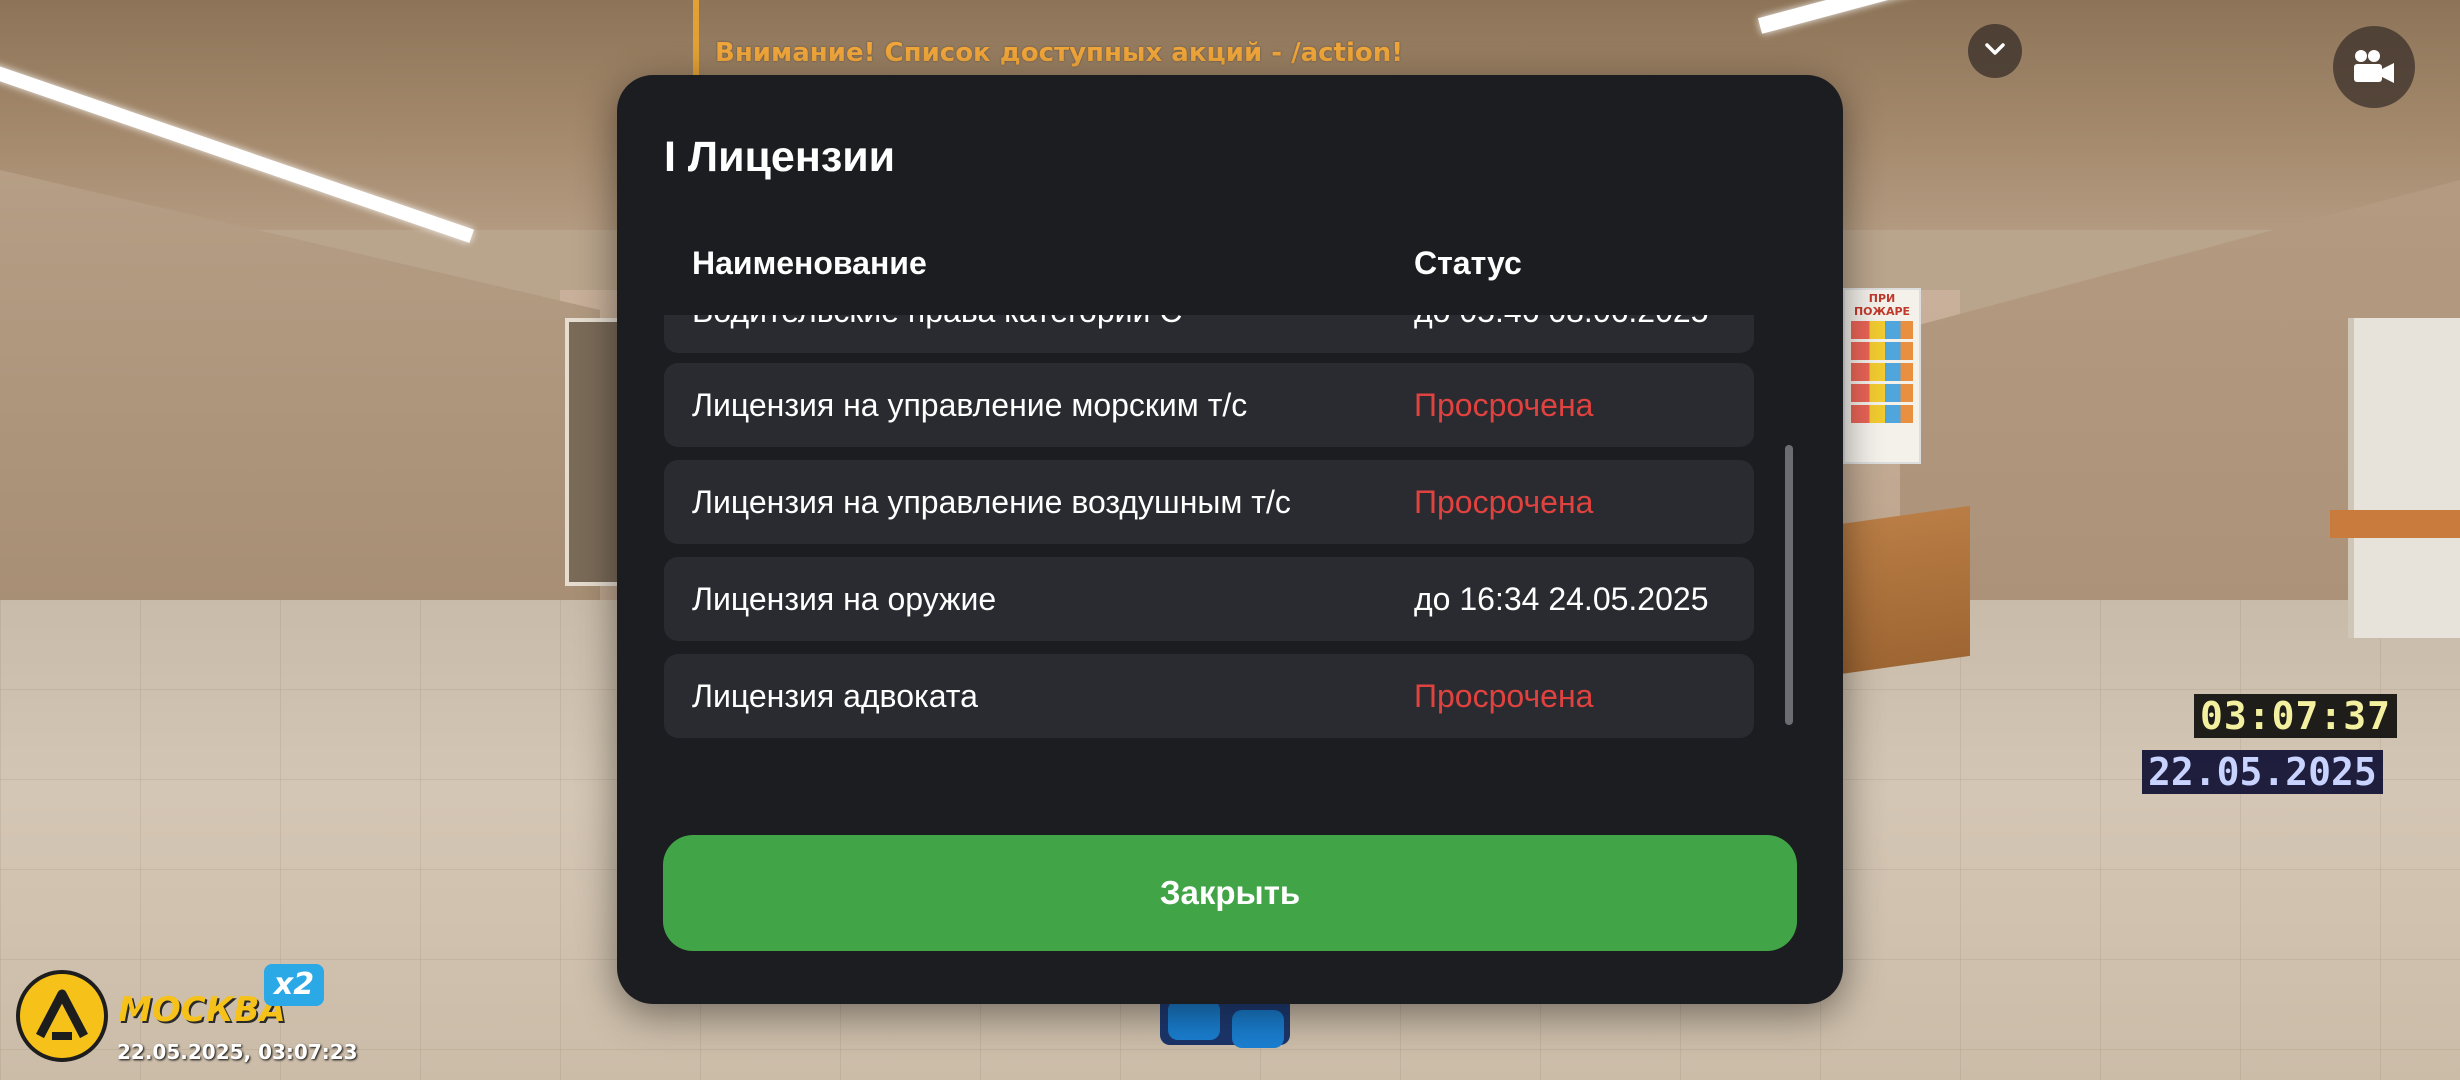 This screenshot has width=2460, height=1080. Describe the element at coordinates (1882, 305) in the screenshot. I see `poster-header: ПРИ ПОЖАРЕ` at that location.